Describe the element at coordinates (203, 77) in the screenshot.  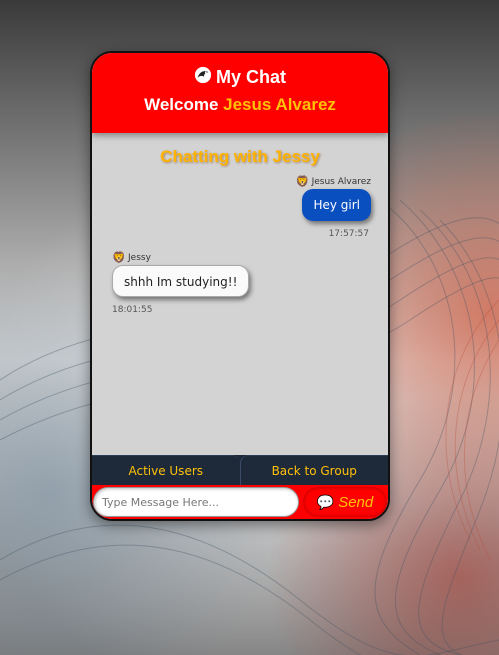
I see `dolphin-icon` at that location.